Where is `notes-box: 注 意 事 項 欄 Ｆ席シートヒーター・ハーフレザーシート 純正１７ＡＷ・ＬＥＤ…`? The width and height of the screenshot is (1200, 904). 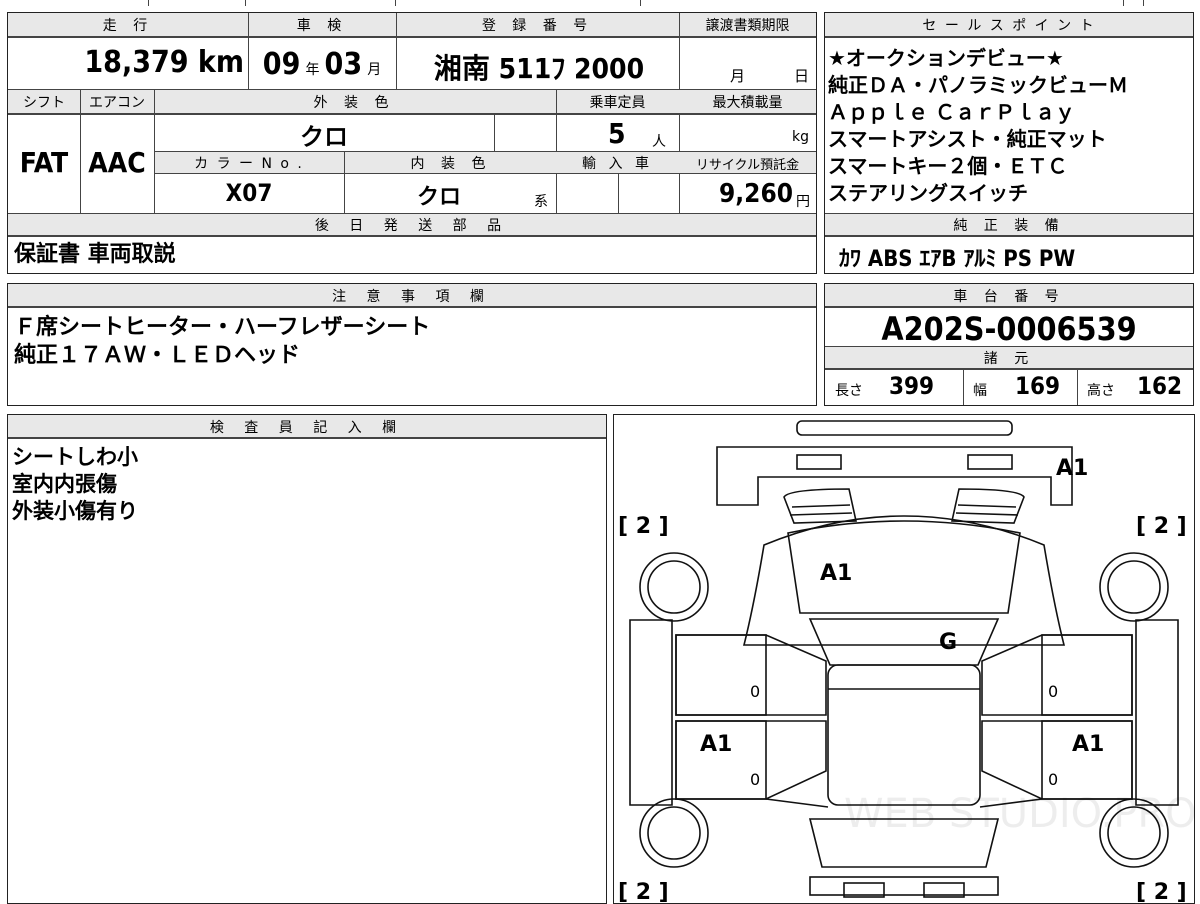
notes-box: 注 意 事 項 欄 Ｆ席シートヒーター・ハーフレザーシート 純正１７ＡＷ・ＬＥＤ… is located at coordinates (412, 344).